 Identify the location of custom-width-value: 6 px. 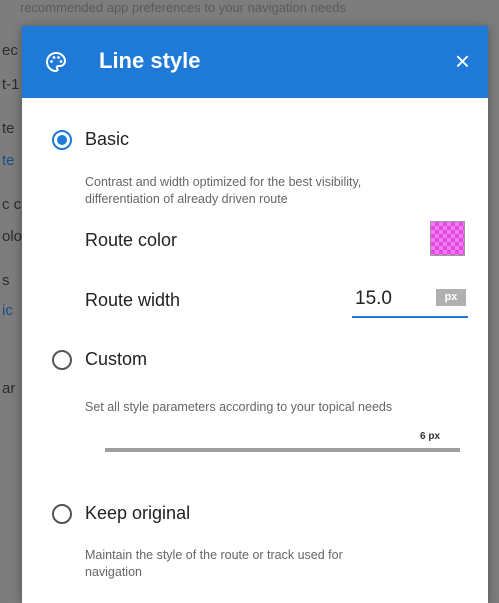
(430, 436).